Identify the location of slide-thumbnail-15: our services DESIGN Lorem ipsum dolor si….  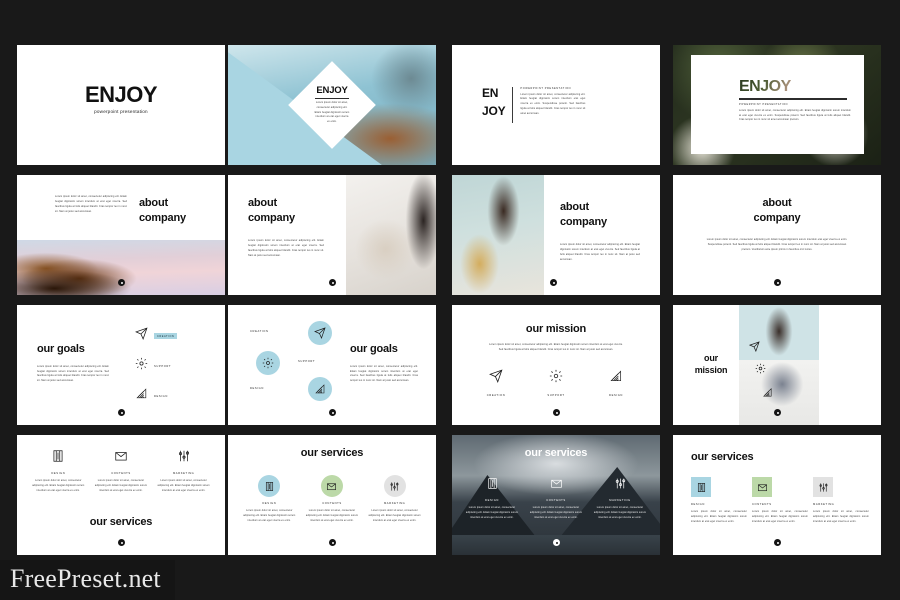
(556, 495).